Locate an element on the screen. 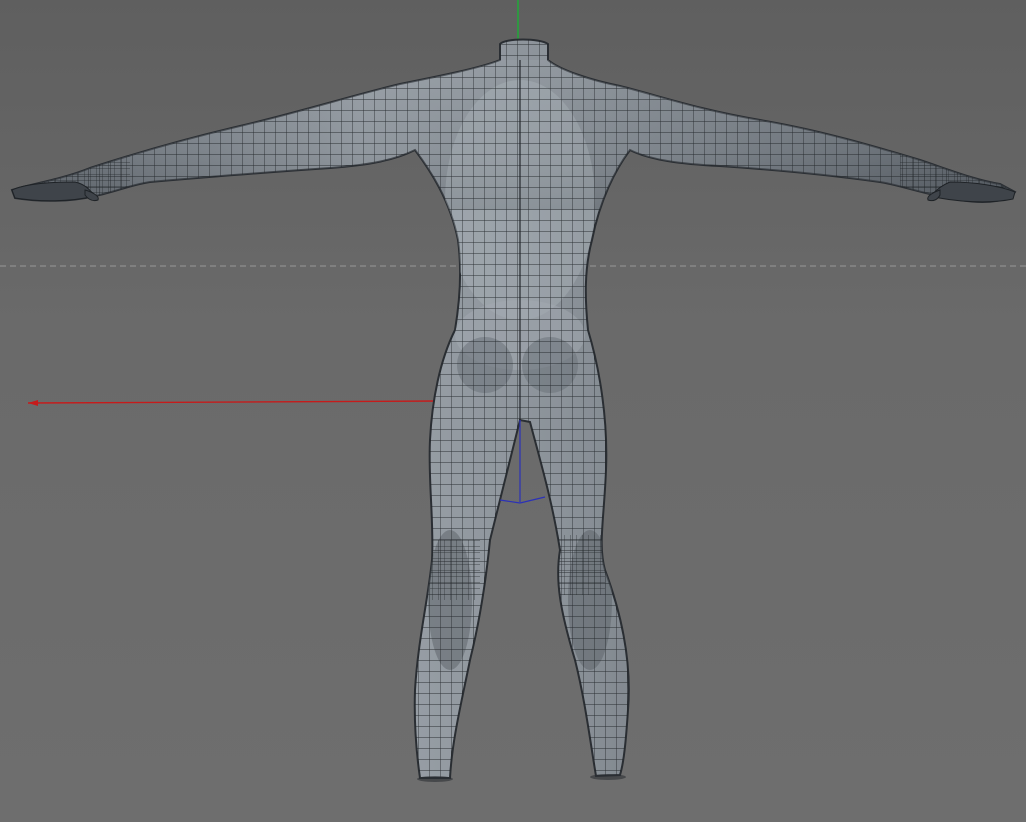  x-axis is located at coordinates (234, 402).